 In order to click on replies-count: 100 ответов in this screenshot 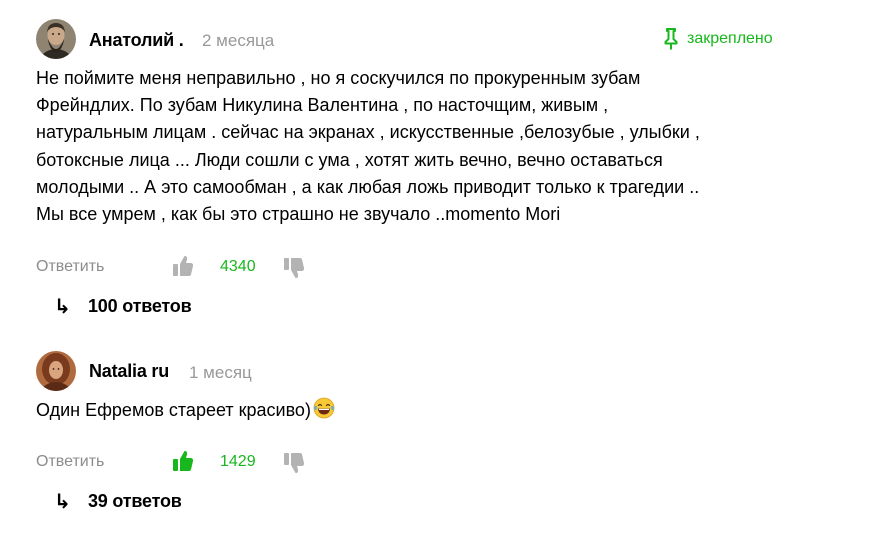, I will do `click(140, 306)`.